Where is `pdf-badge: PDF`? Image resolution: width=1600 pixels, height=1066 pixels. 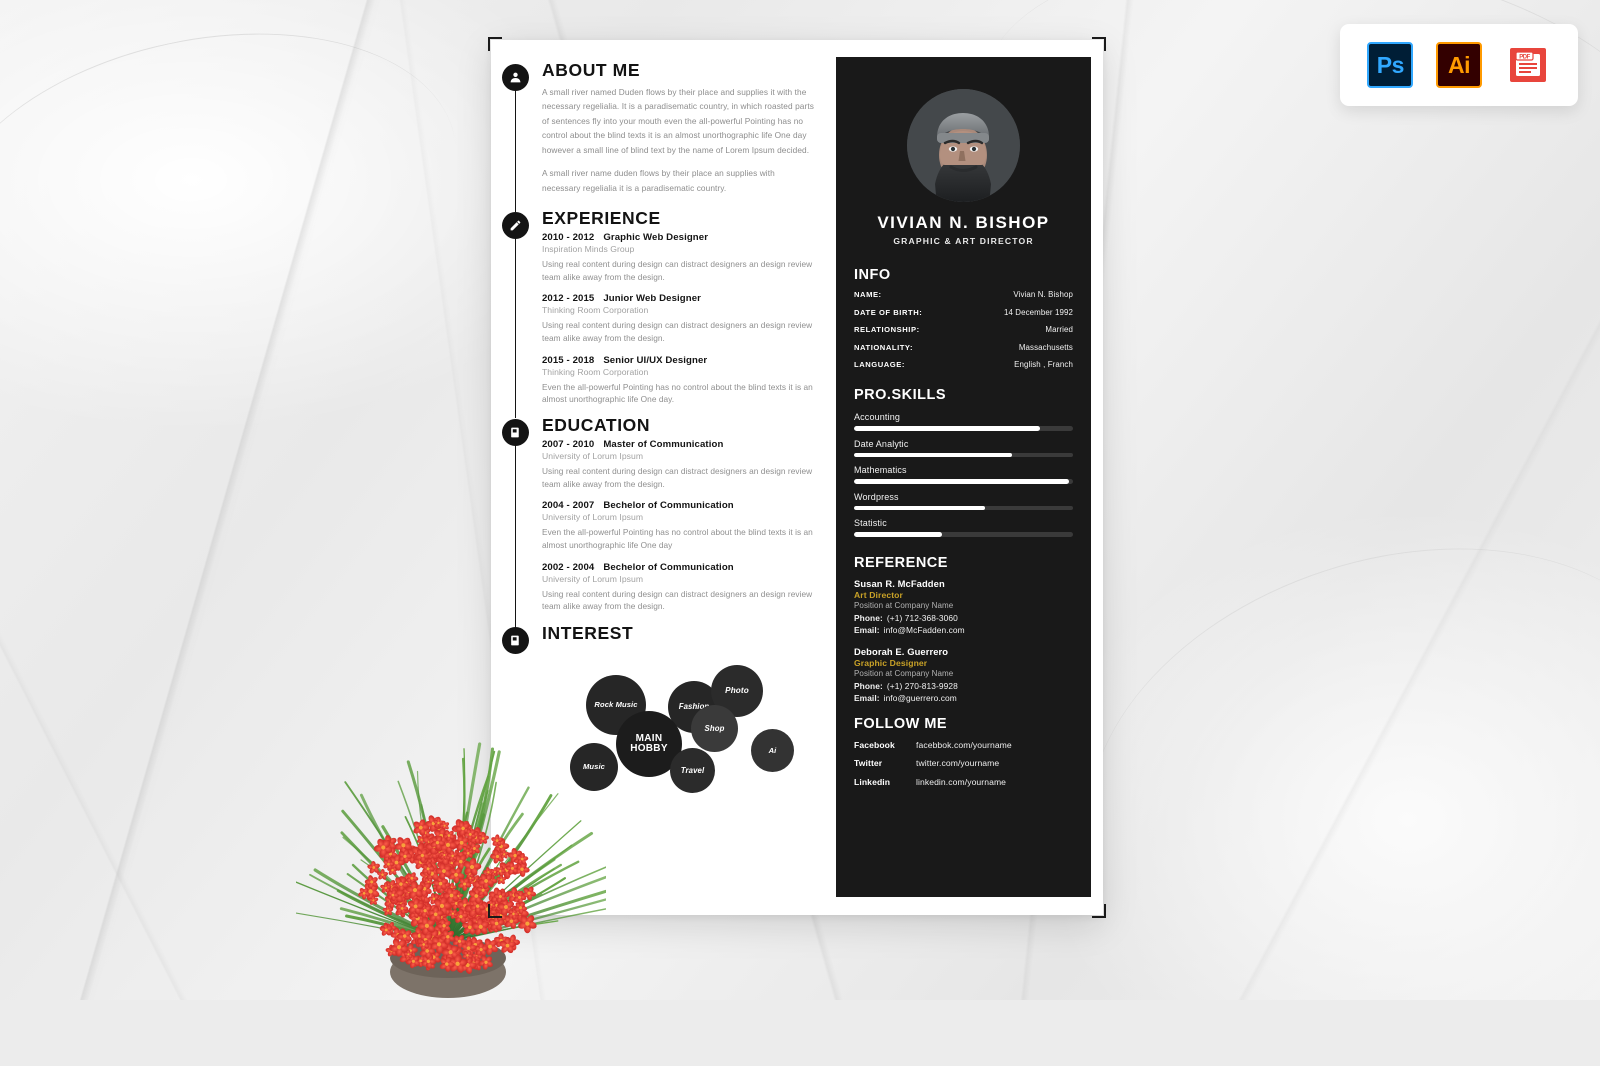
pdf-badge: PDF is located at coordinates (1527, 65).